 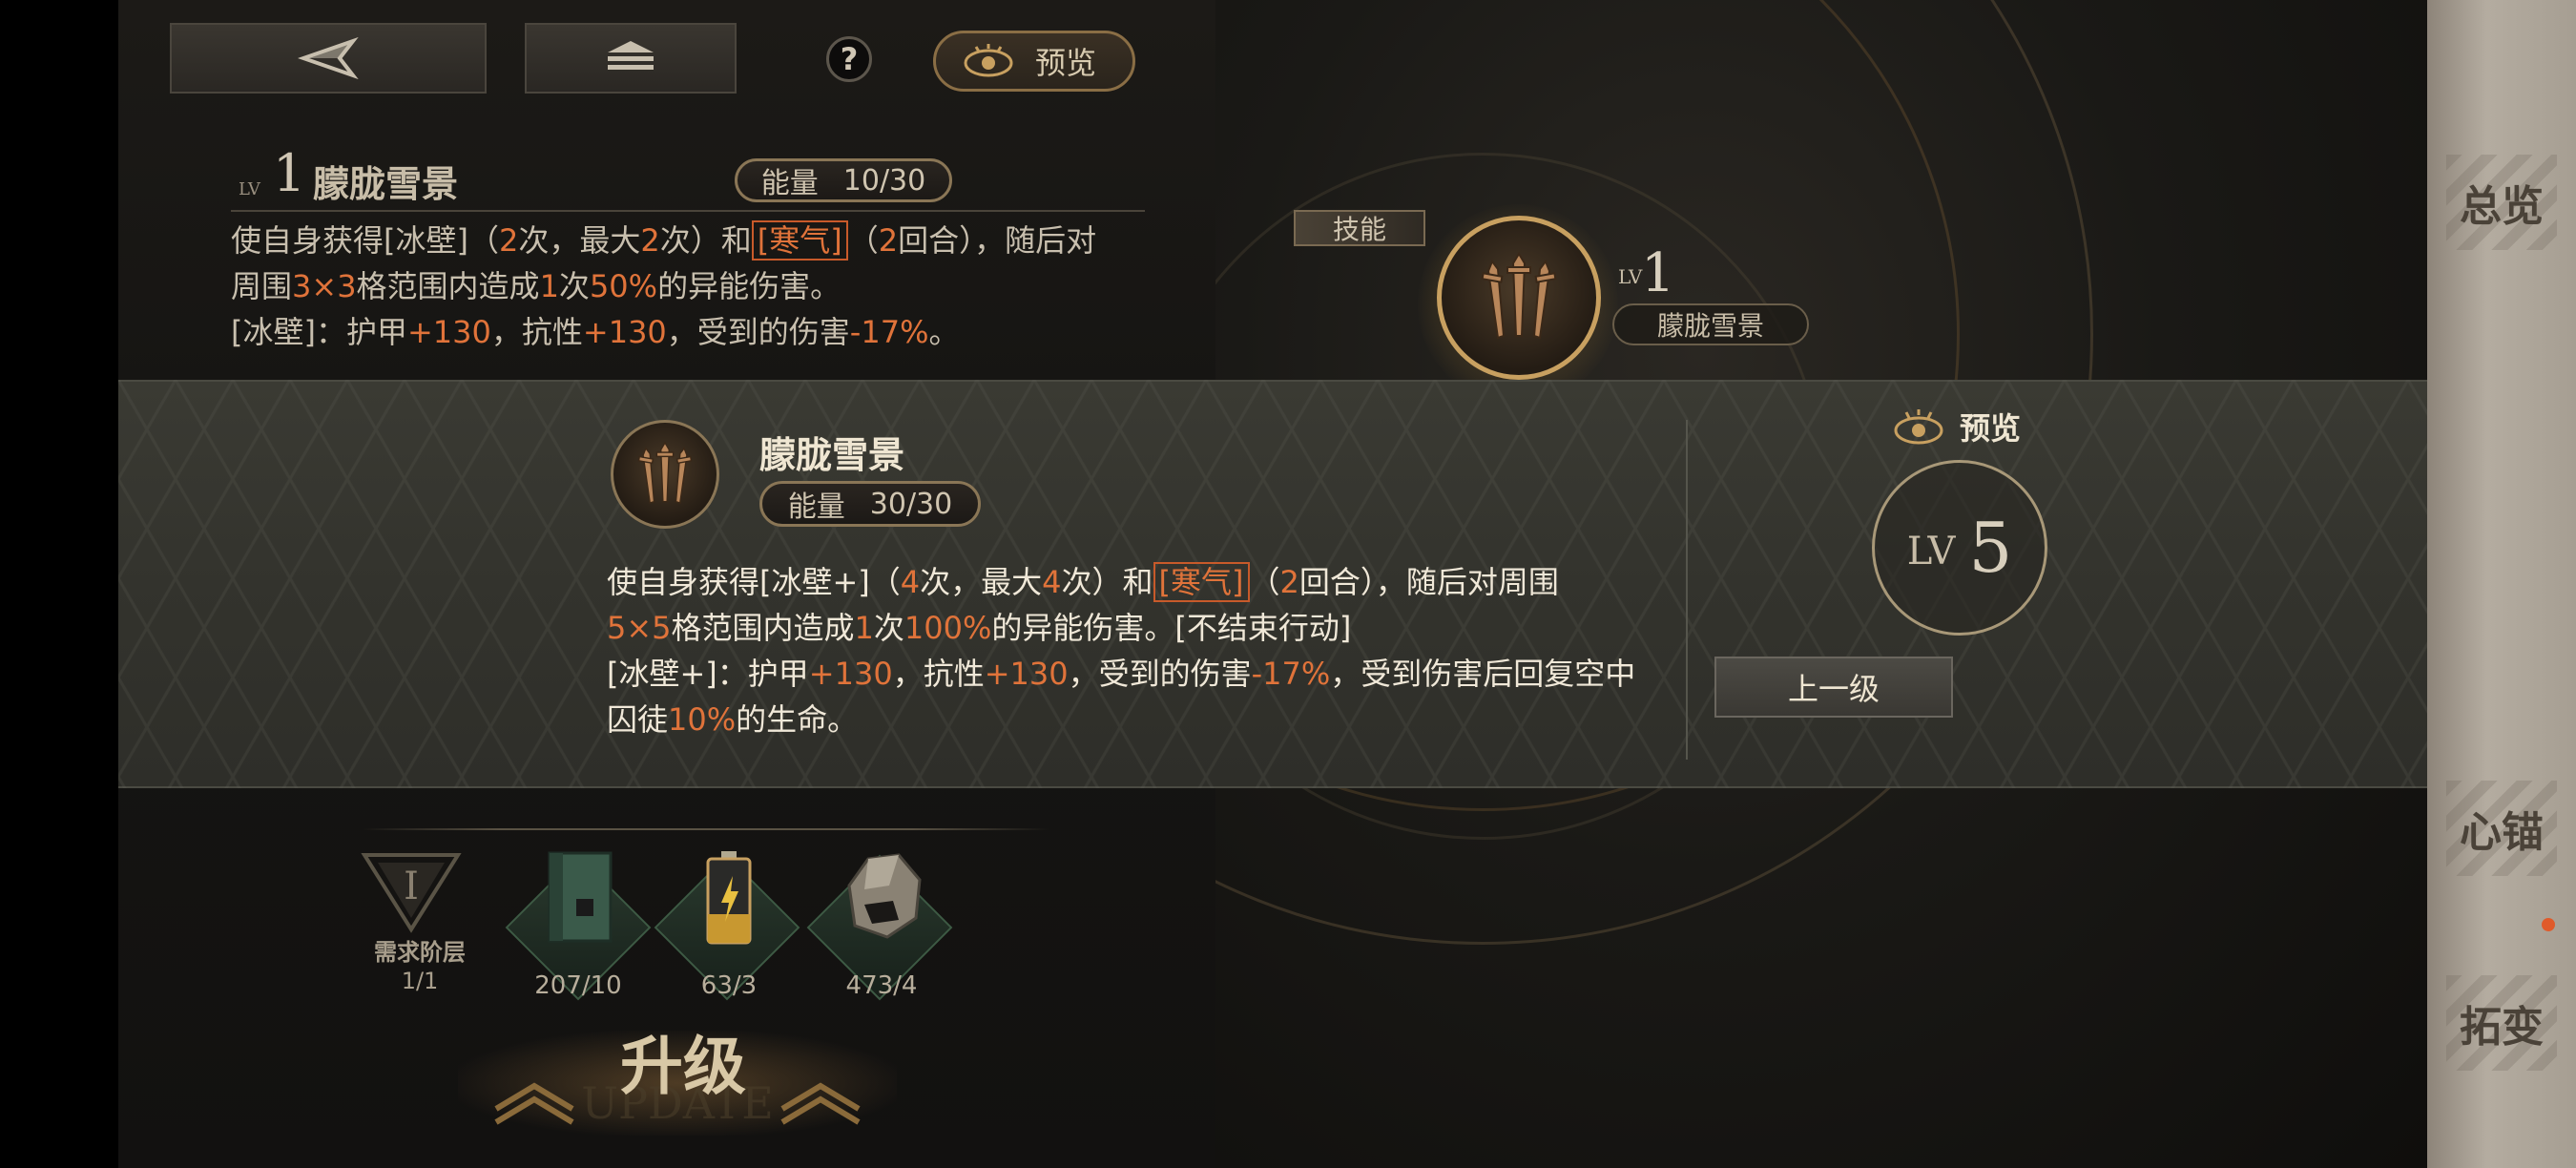 What do you see at coordinates (944, 332) in the screenshot?
I see `desc-text: 。` at bounding box center [944, 332].